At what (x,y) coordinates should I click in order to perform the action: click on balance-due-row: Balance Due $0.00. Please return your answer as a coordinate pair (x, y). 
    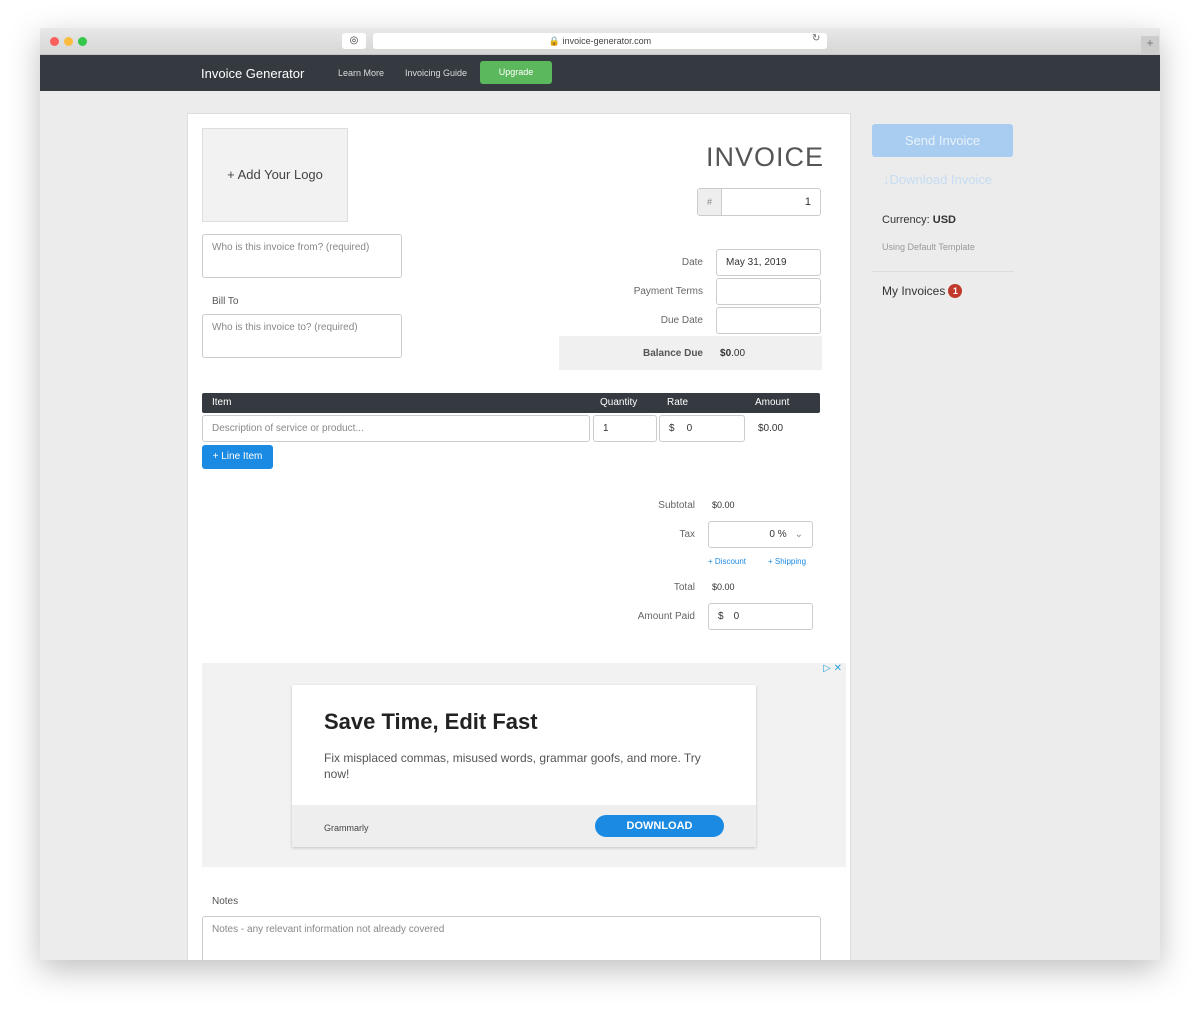
    Looking at the image, I should click on (690, 353).